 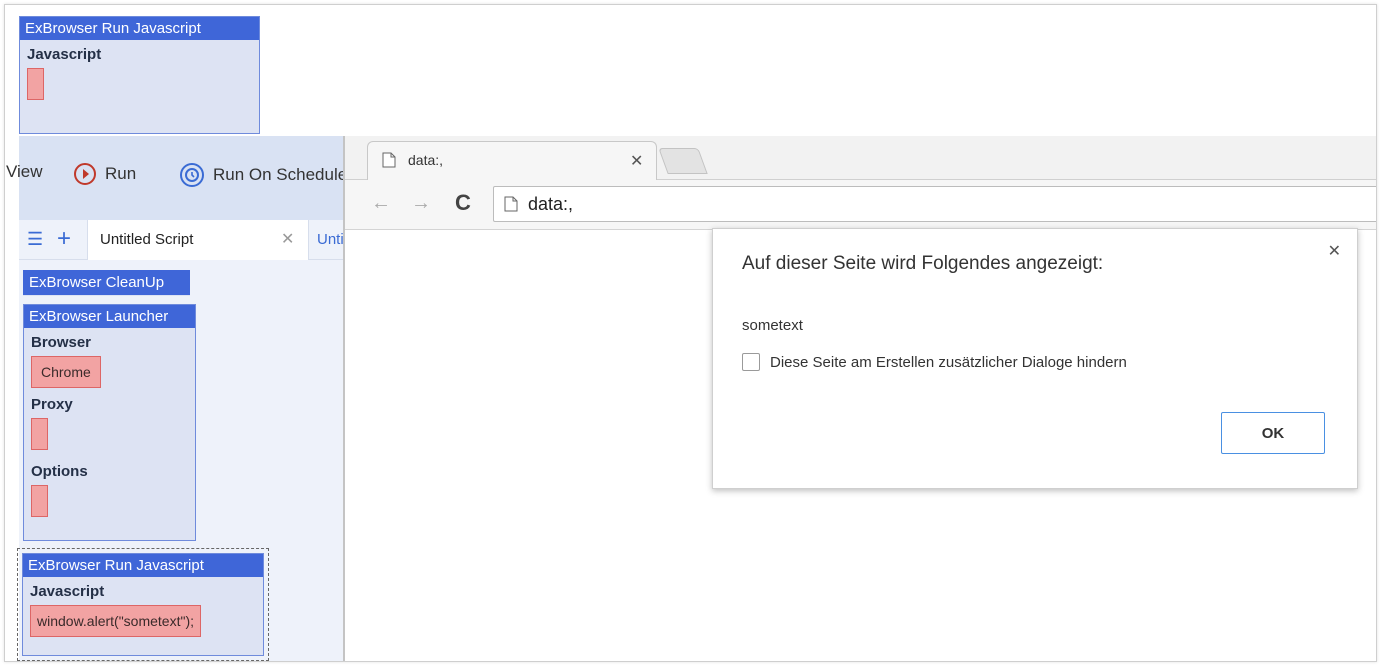 I want to click on suppress-dialogs-checkbox, so click(x=751, y=362).